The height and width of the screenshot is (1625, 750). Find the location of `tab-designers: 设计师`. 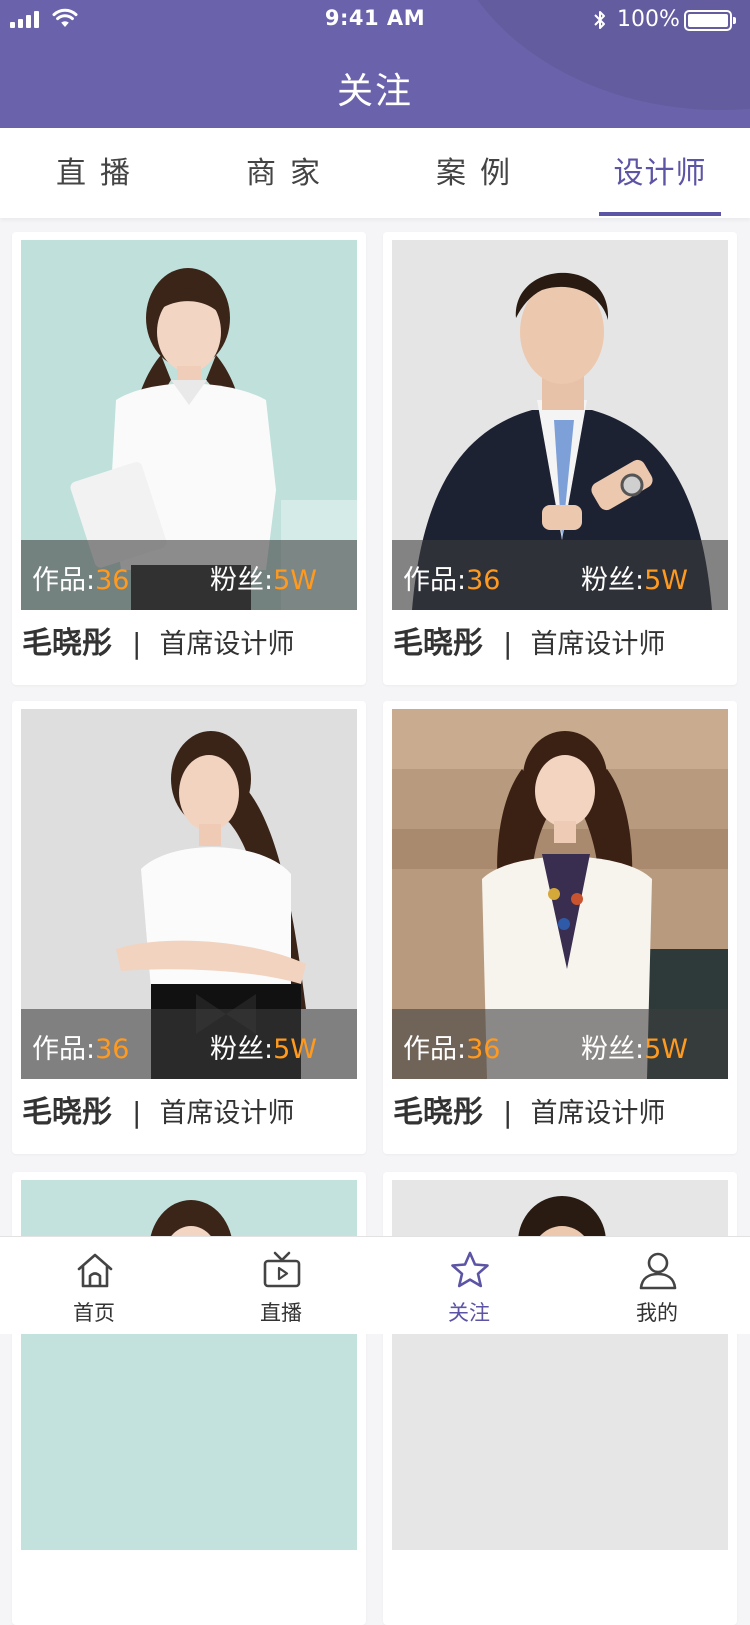

tab-designers: 设计师 is located at coordinates (660, 173).